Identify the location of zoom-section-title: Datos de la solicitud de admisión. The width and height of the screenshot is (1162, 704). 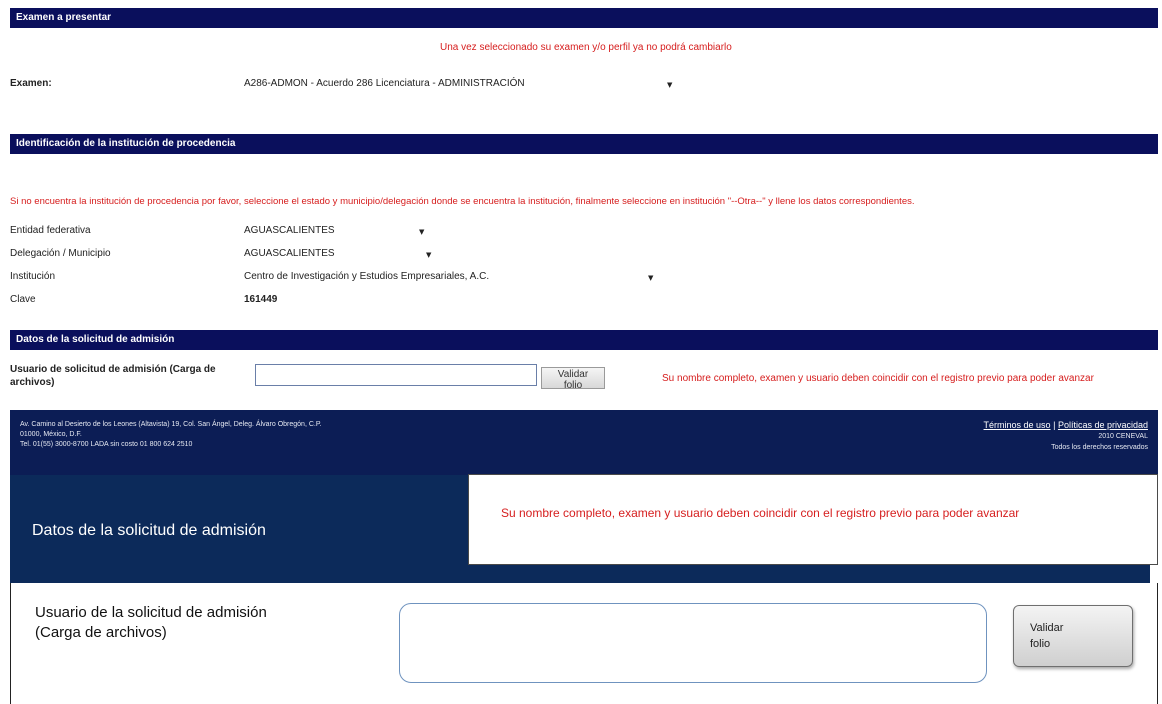
(149, 530).